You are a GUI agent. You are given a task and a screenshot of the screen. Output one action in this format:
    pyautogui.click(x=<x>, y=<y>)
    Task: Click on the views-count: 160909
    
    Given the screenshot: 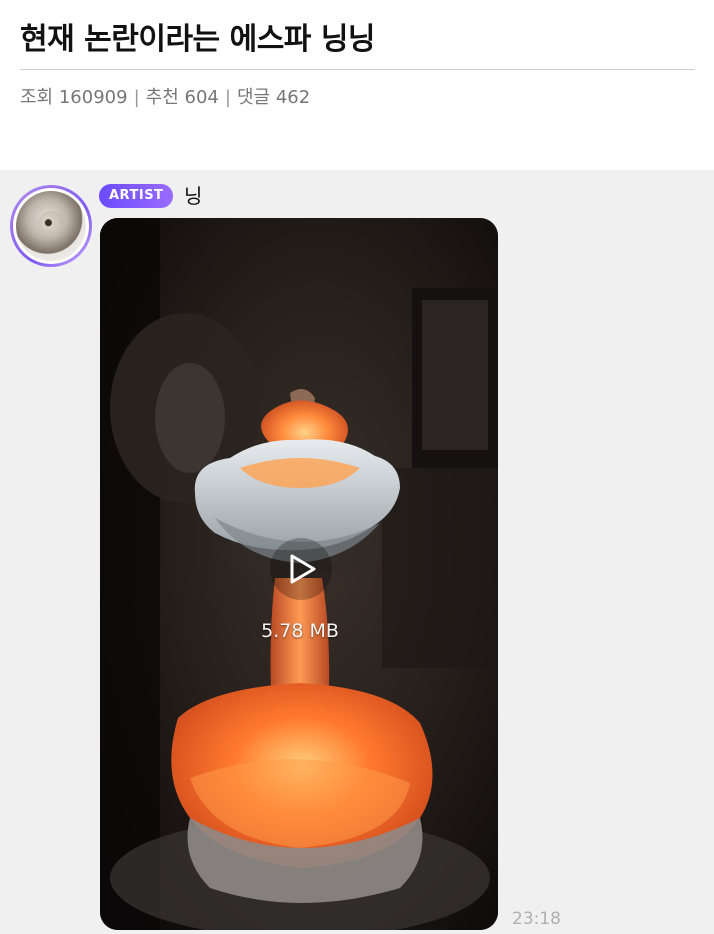 What is the action you would take?
    pyautogui.click(x=93, y=97)
    